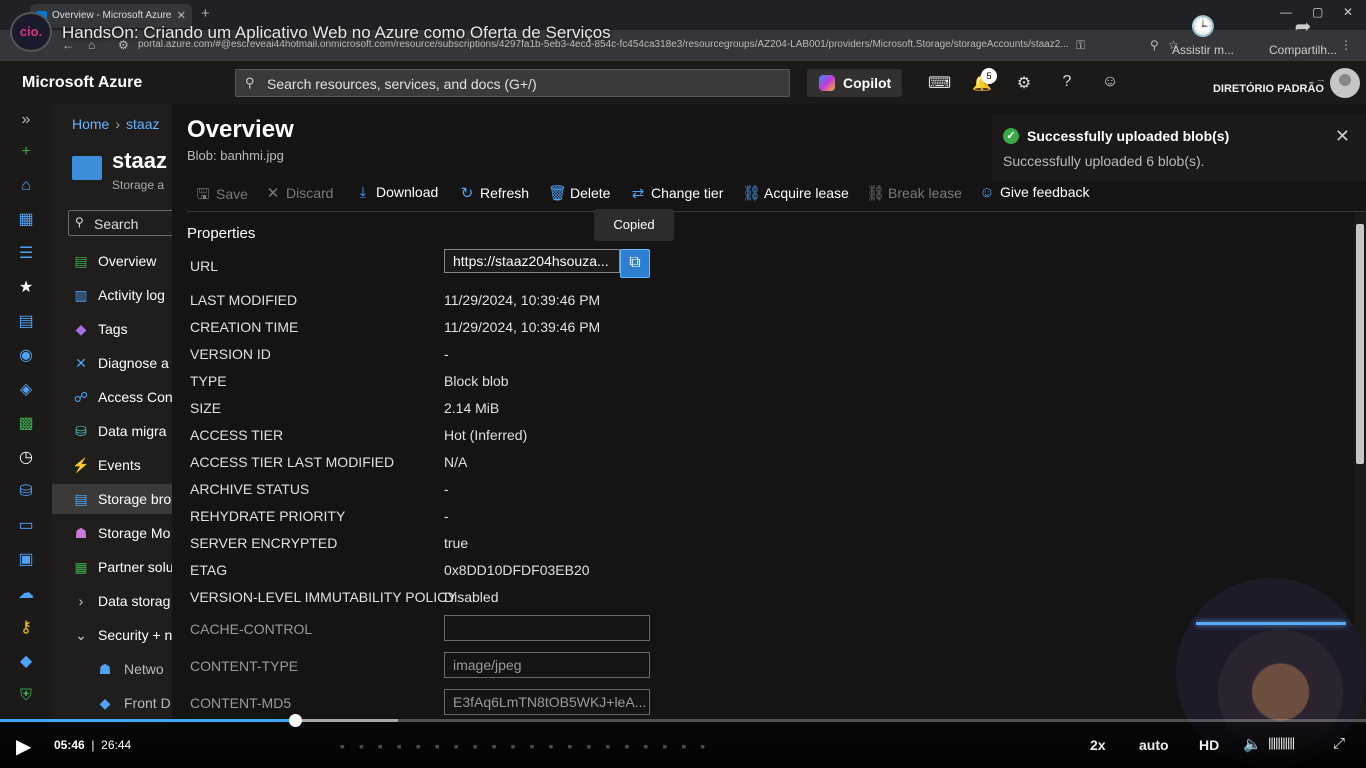 The height and width of the screenshot is (768, 1366). What do you see at coordinates (112, 363) in the screenshot?
I see `sidebar-item-diagnose: ✕ Diagnose a` at bounding box center [112, 363].